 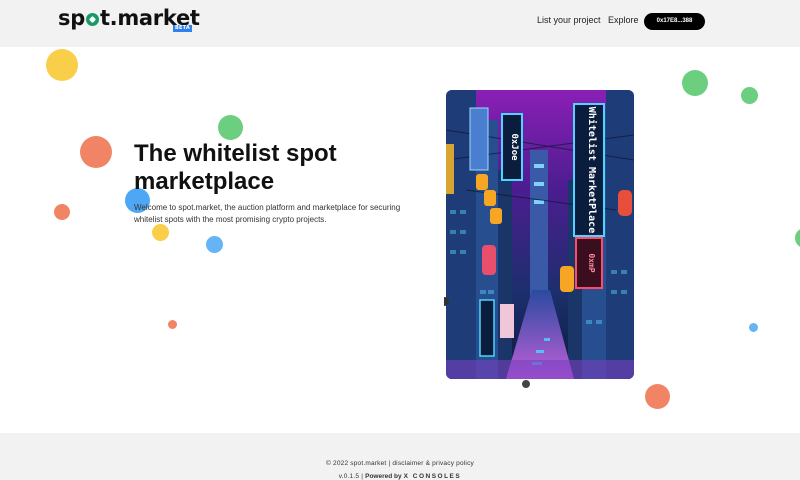 I want to click on neon-sign-0xmp: 0xmP, so click(x=591, y=262).